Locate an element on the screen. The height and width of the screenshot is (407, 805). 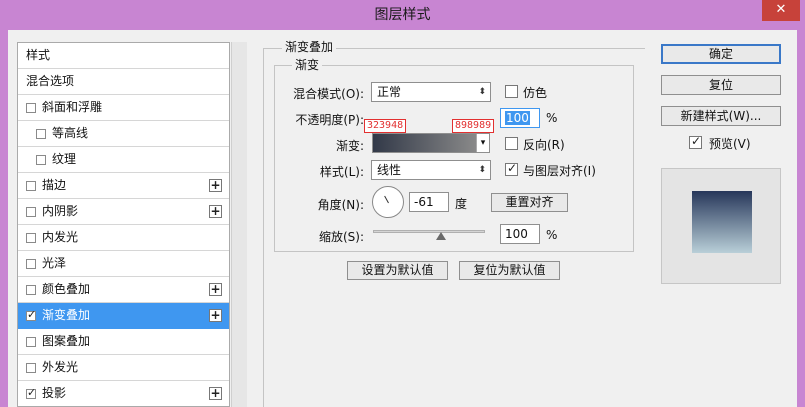
style-list-item-label: 斜面和浮雕 is located at coordinates (72, 107).